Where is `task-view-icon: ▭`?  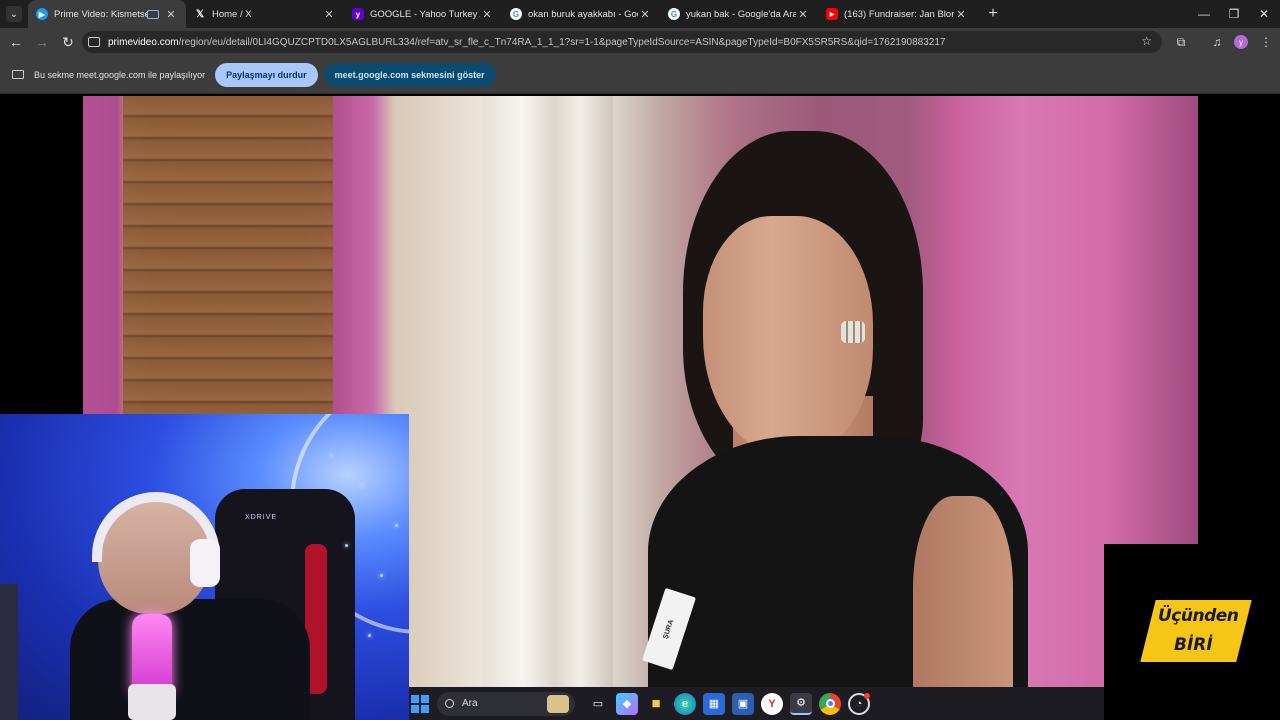 task-view-icon: ▭ is located at coordinates (598, 704).